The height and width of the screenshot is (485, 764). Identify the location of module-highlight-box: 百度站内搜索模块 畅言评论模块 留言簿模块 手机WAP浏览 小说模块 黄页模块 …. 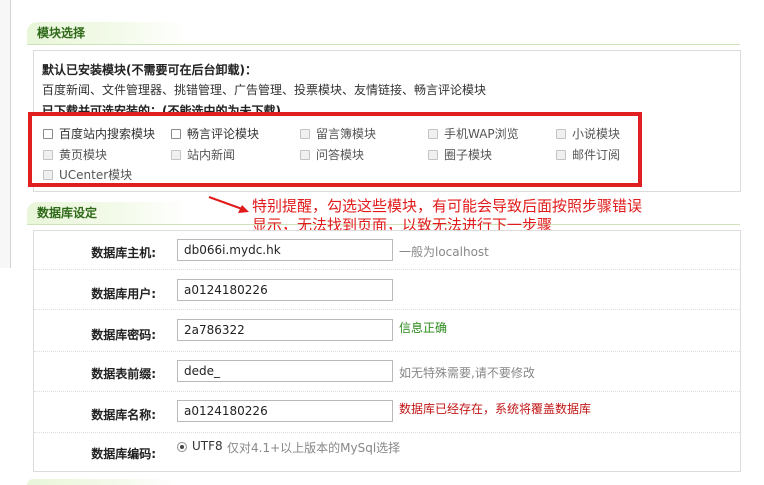
(335, 149).